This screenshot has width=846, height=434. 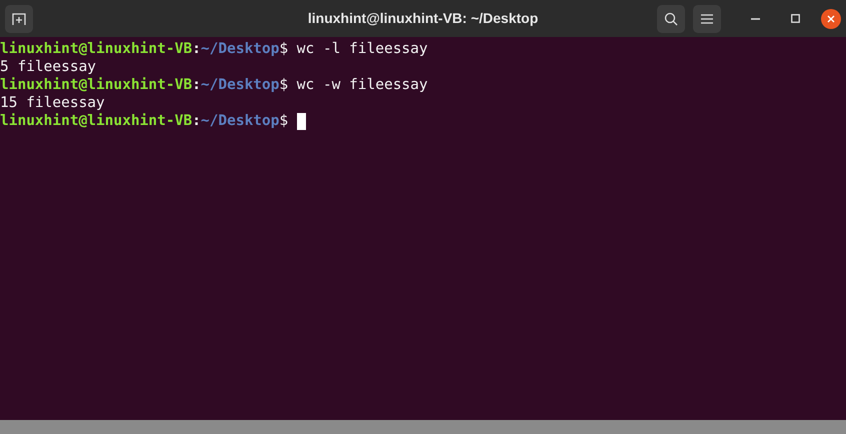 What do you see at coordinates (48, 67) in the screenshot?
I see `output-text: 5 fileessay` at bounding box center [48, 67].